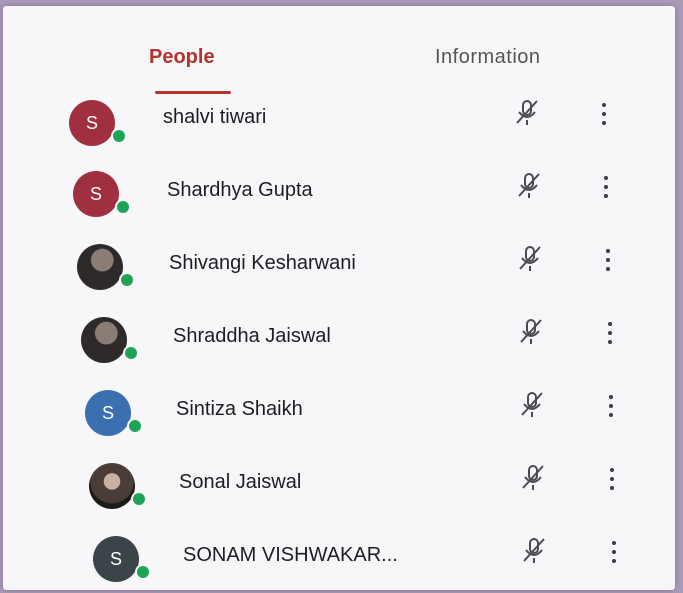 The height and width of the screenshot is (593, 683). Describe the element at coordinates (252, 336) in the screenshot. I see `participant-name: Shraddha Jaiswal` at that location.